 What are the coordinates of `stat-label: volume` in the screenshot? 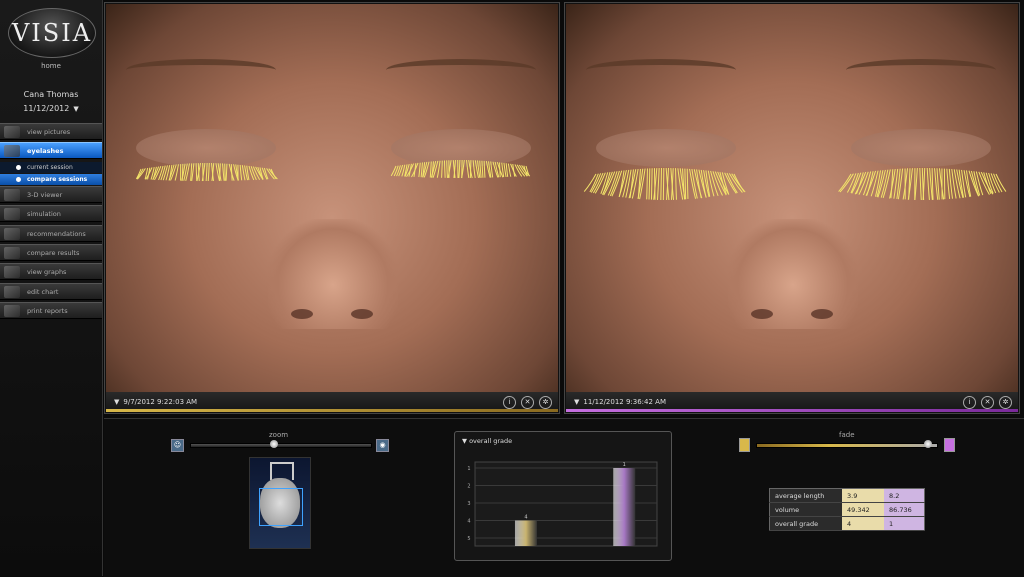 It's located at (806, 510).